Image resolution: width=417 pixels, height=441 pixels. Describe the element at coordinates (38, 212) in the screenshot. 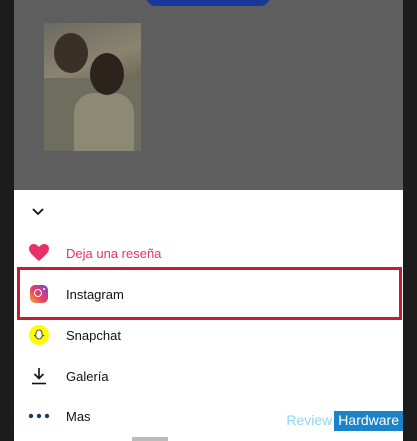

I see `chevron-down-icon` at that location.